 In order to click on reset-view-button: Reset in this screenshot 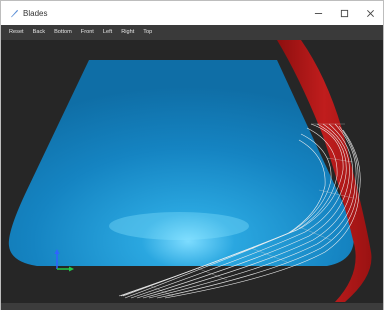, I will do `click(16, 32)`.